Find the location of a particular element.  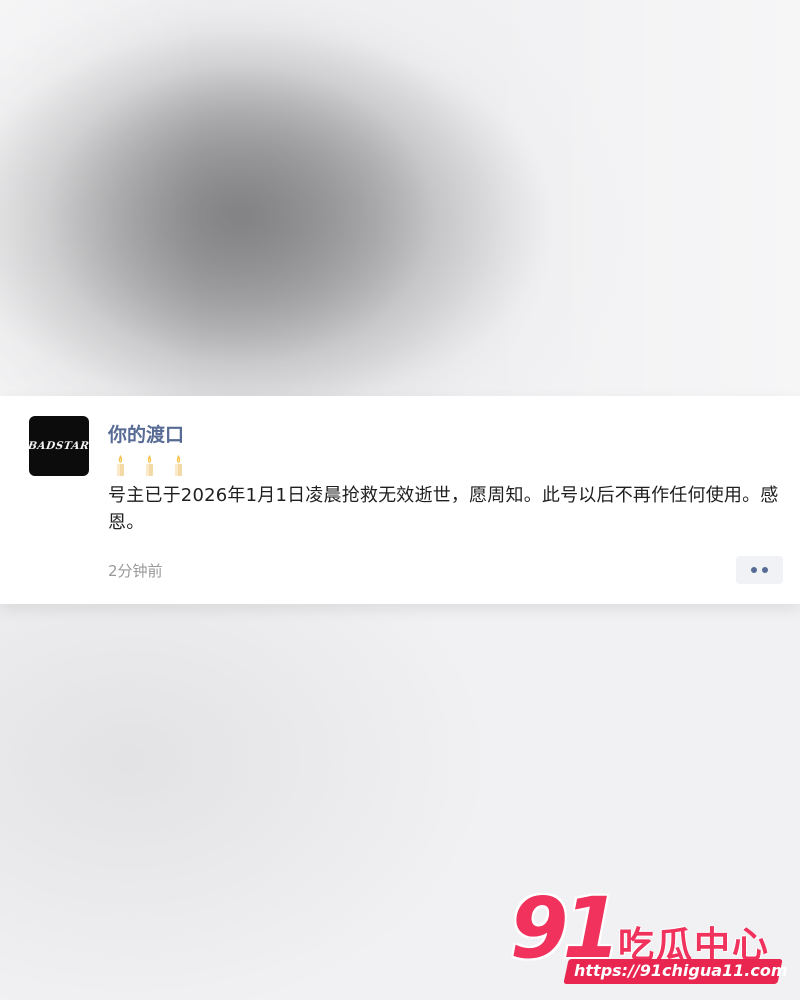

site-watermark: 91 吃瓜中心 https://91chigua11.com is located at coordinates (649, 936).